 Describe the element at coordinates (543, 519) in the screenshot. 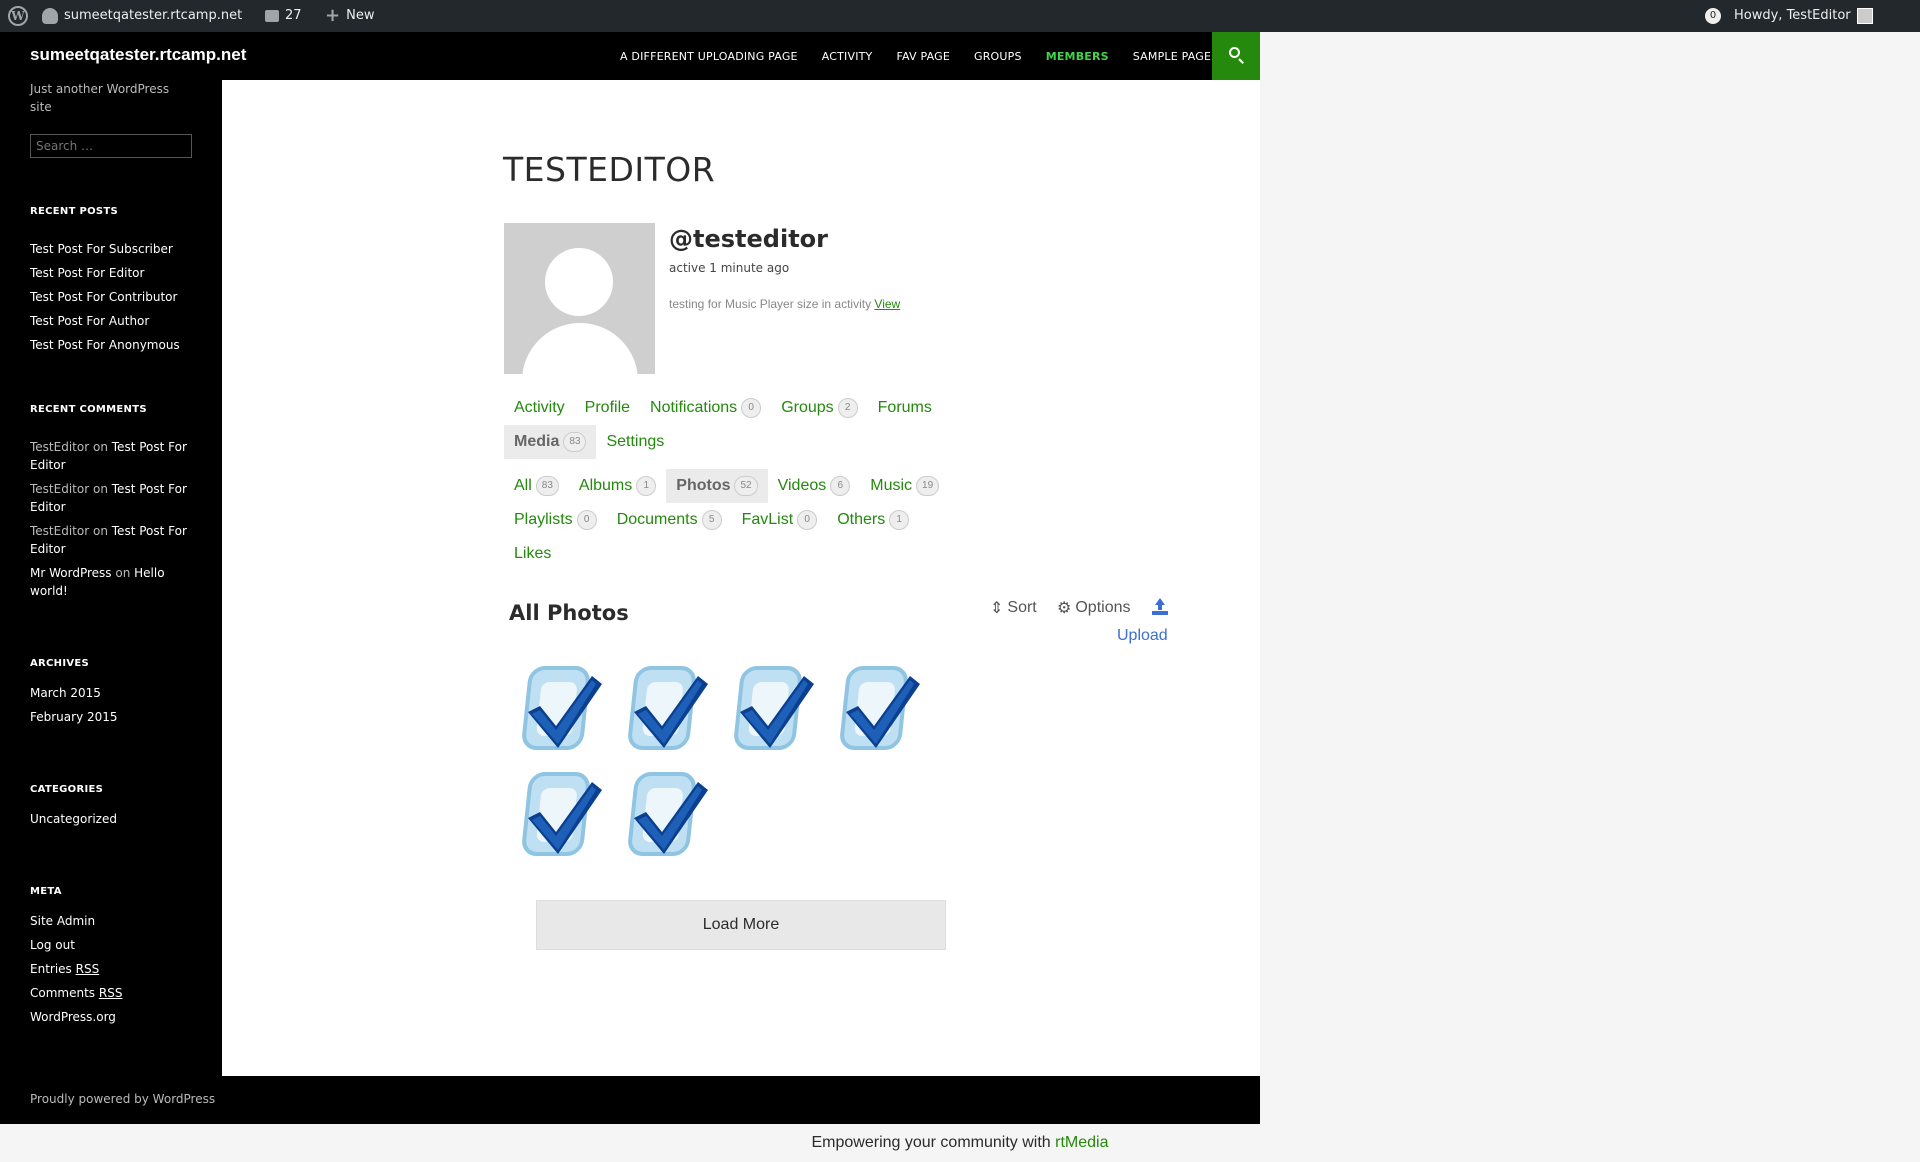

I see `tab-label: Playlists` at that location.